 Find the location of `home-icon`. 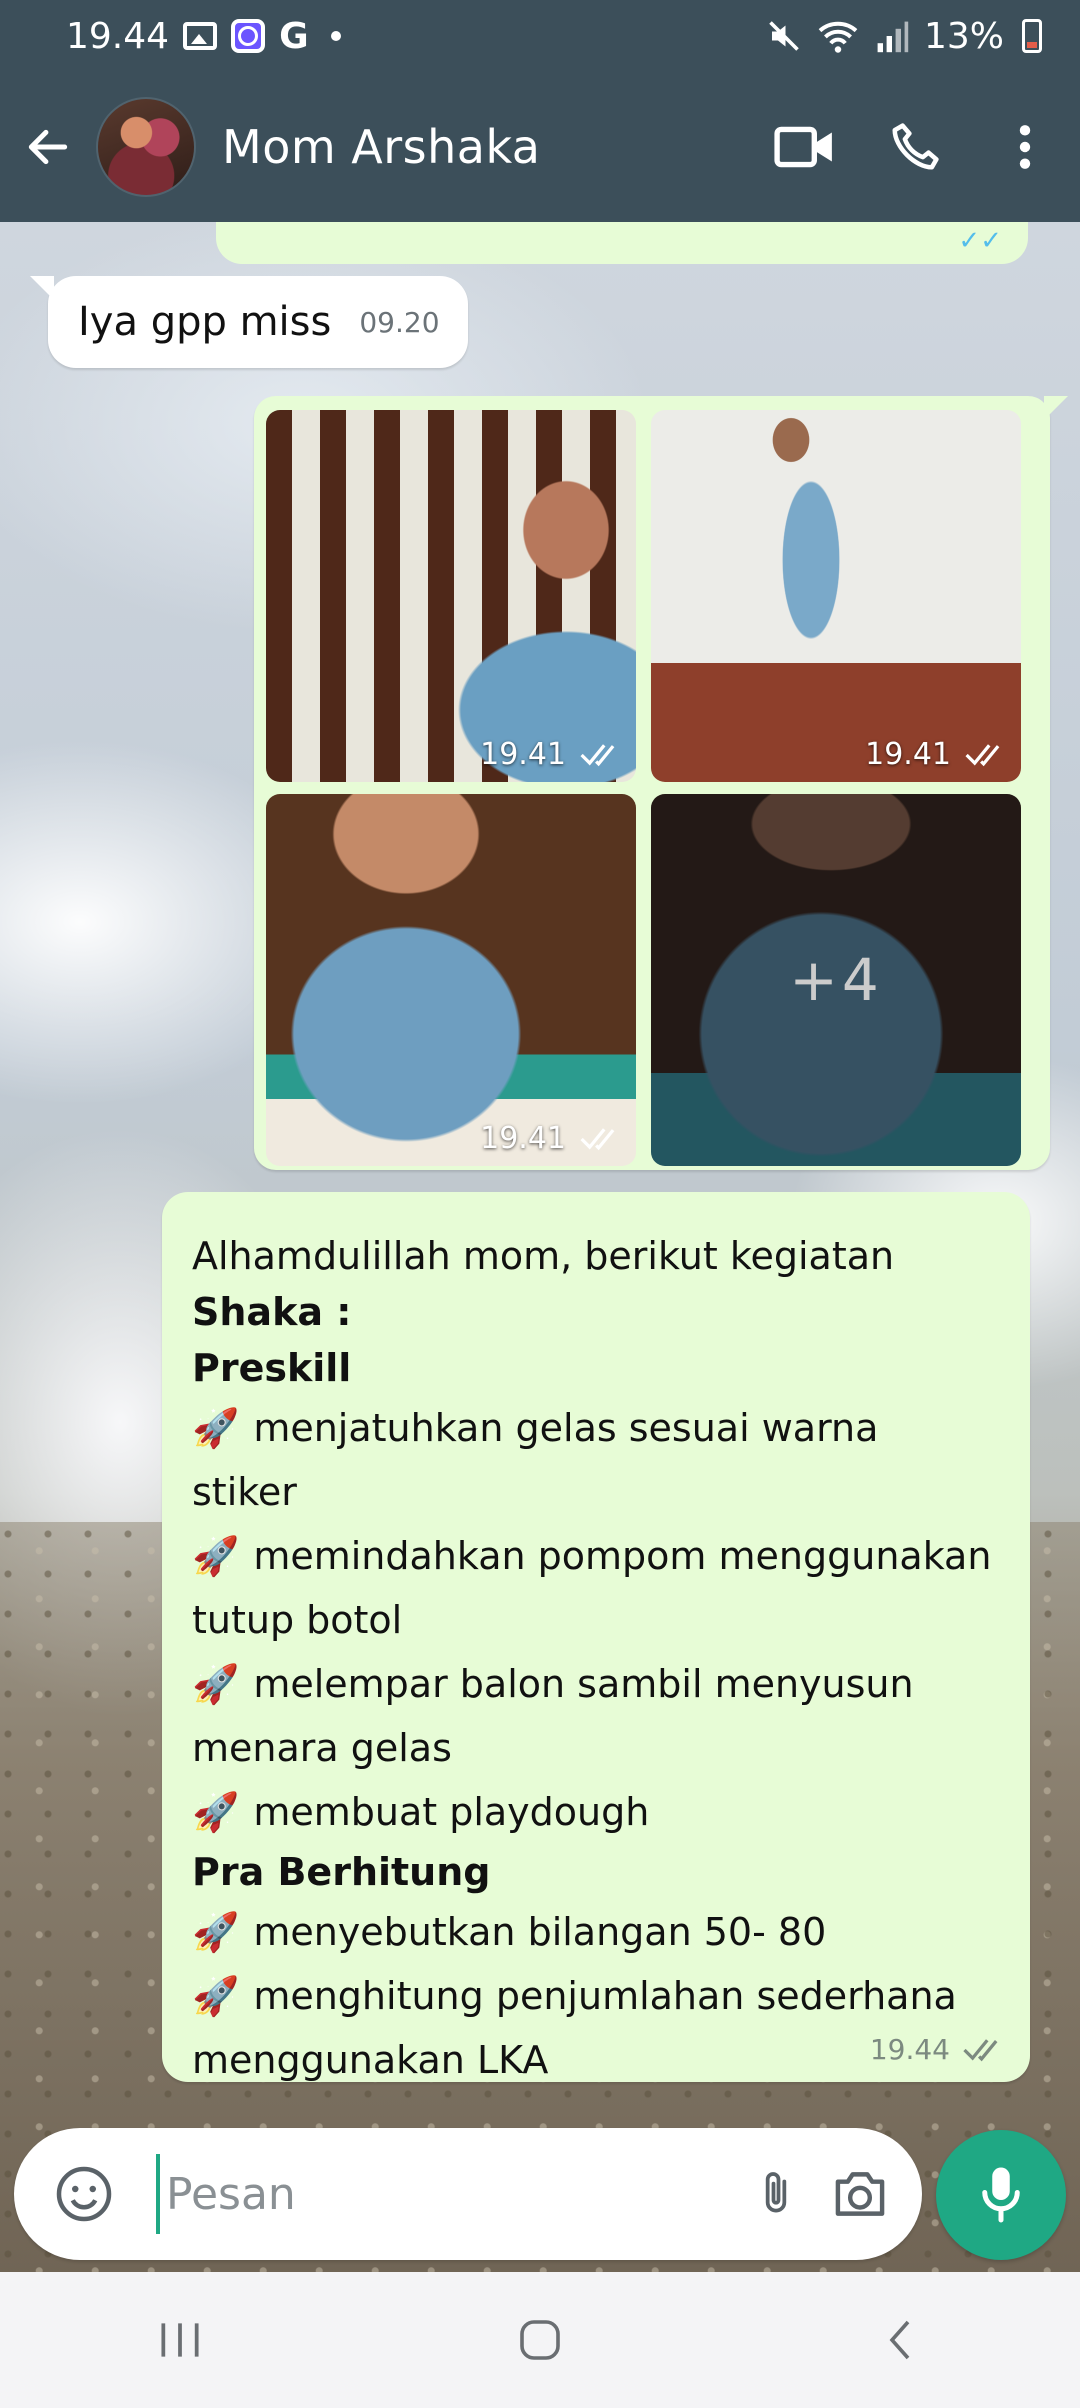

home-icon is located at coordinates (540, 2340).